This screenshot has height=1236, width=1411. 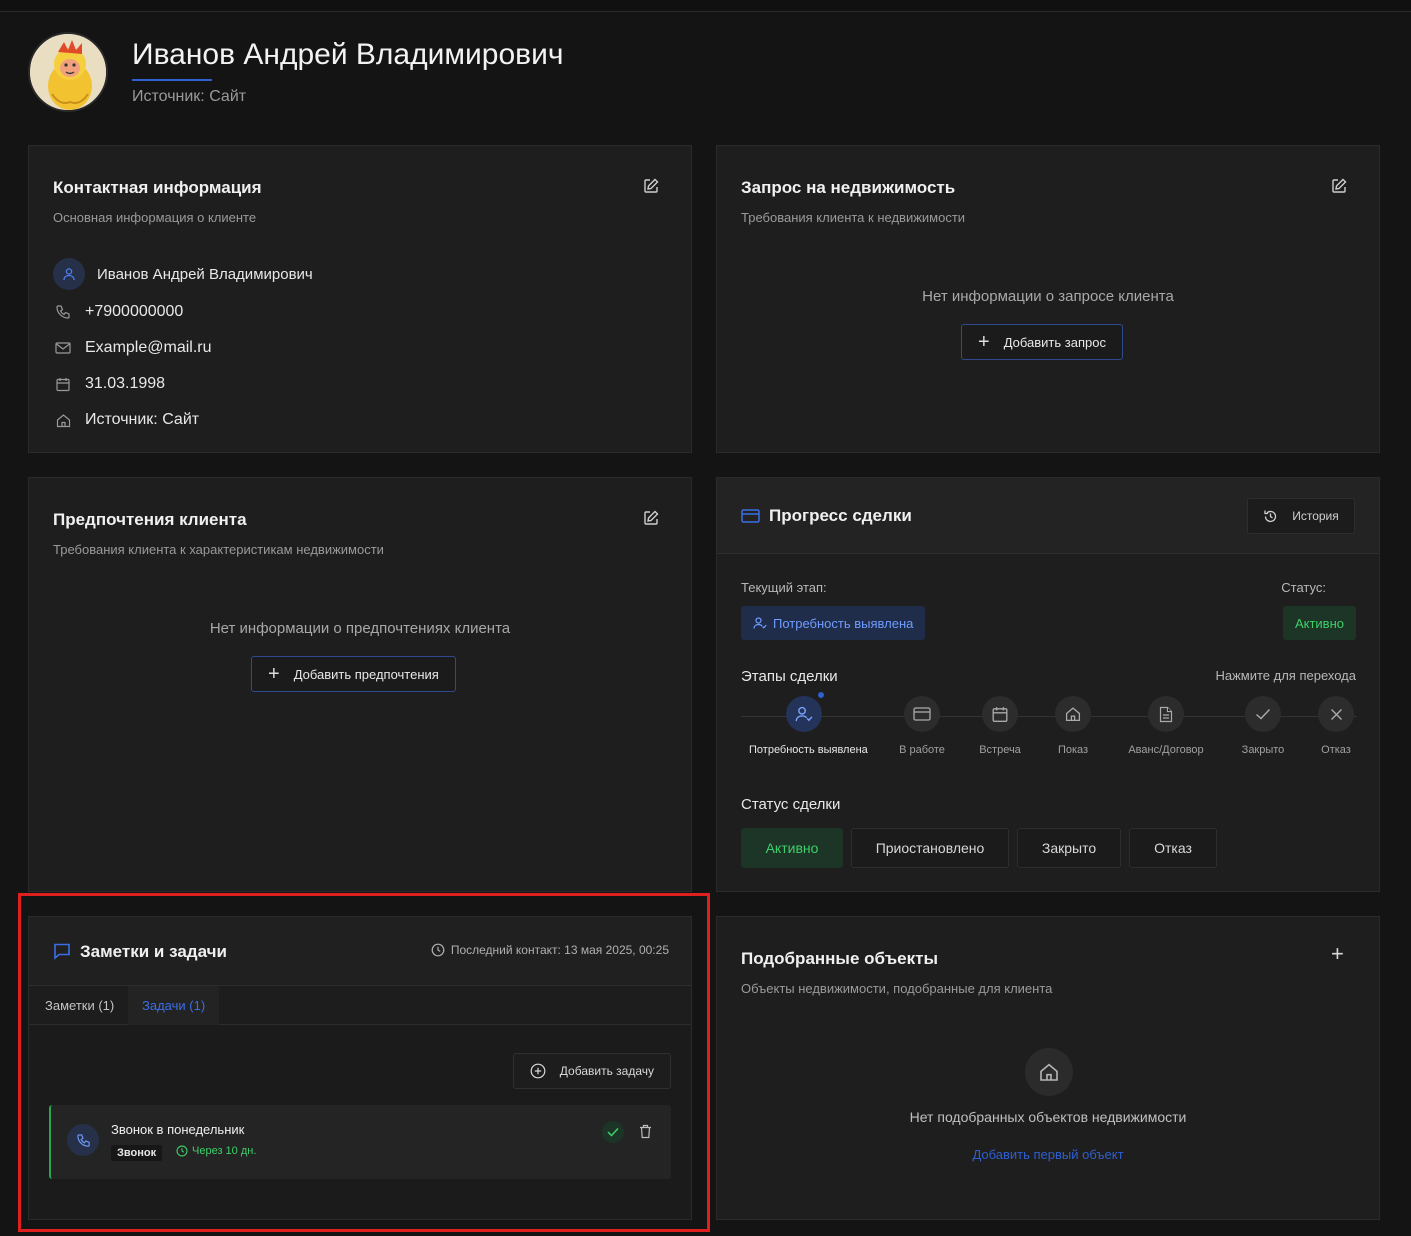 I want to click on add-preferences-label: Добавить предпочтения, so click(x=366, y=674).